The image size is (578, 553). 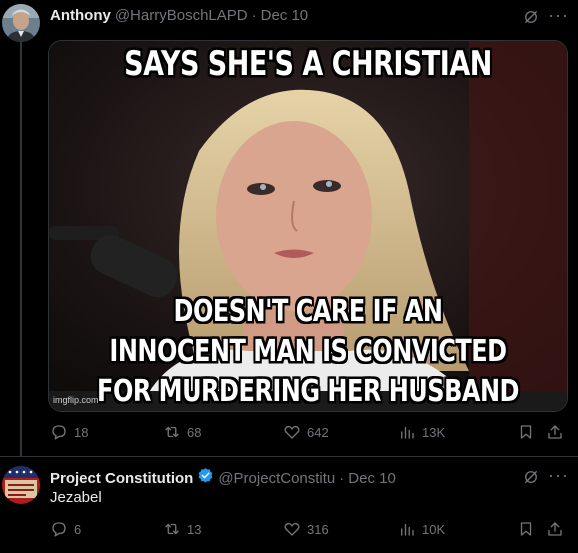 What do you see at coordinates (289, 456) in the screenshot?
I see `tweet-divider` at bounding box center [289, 456].